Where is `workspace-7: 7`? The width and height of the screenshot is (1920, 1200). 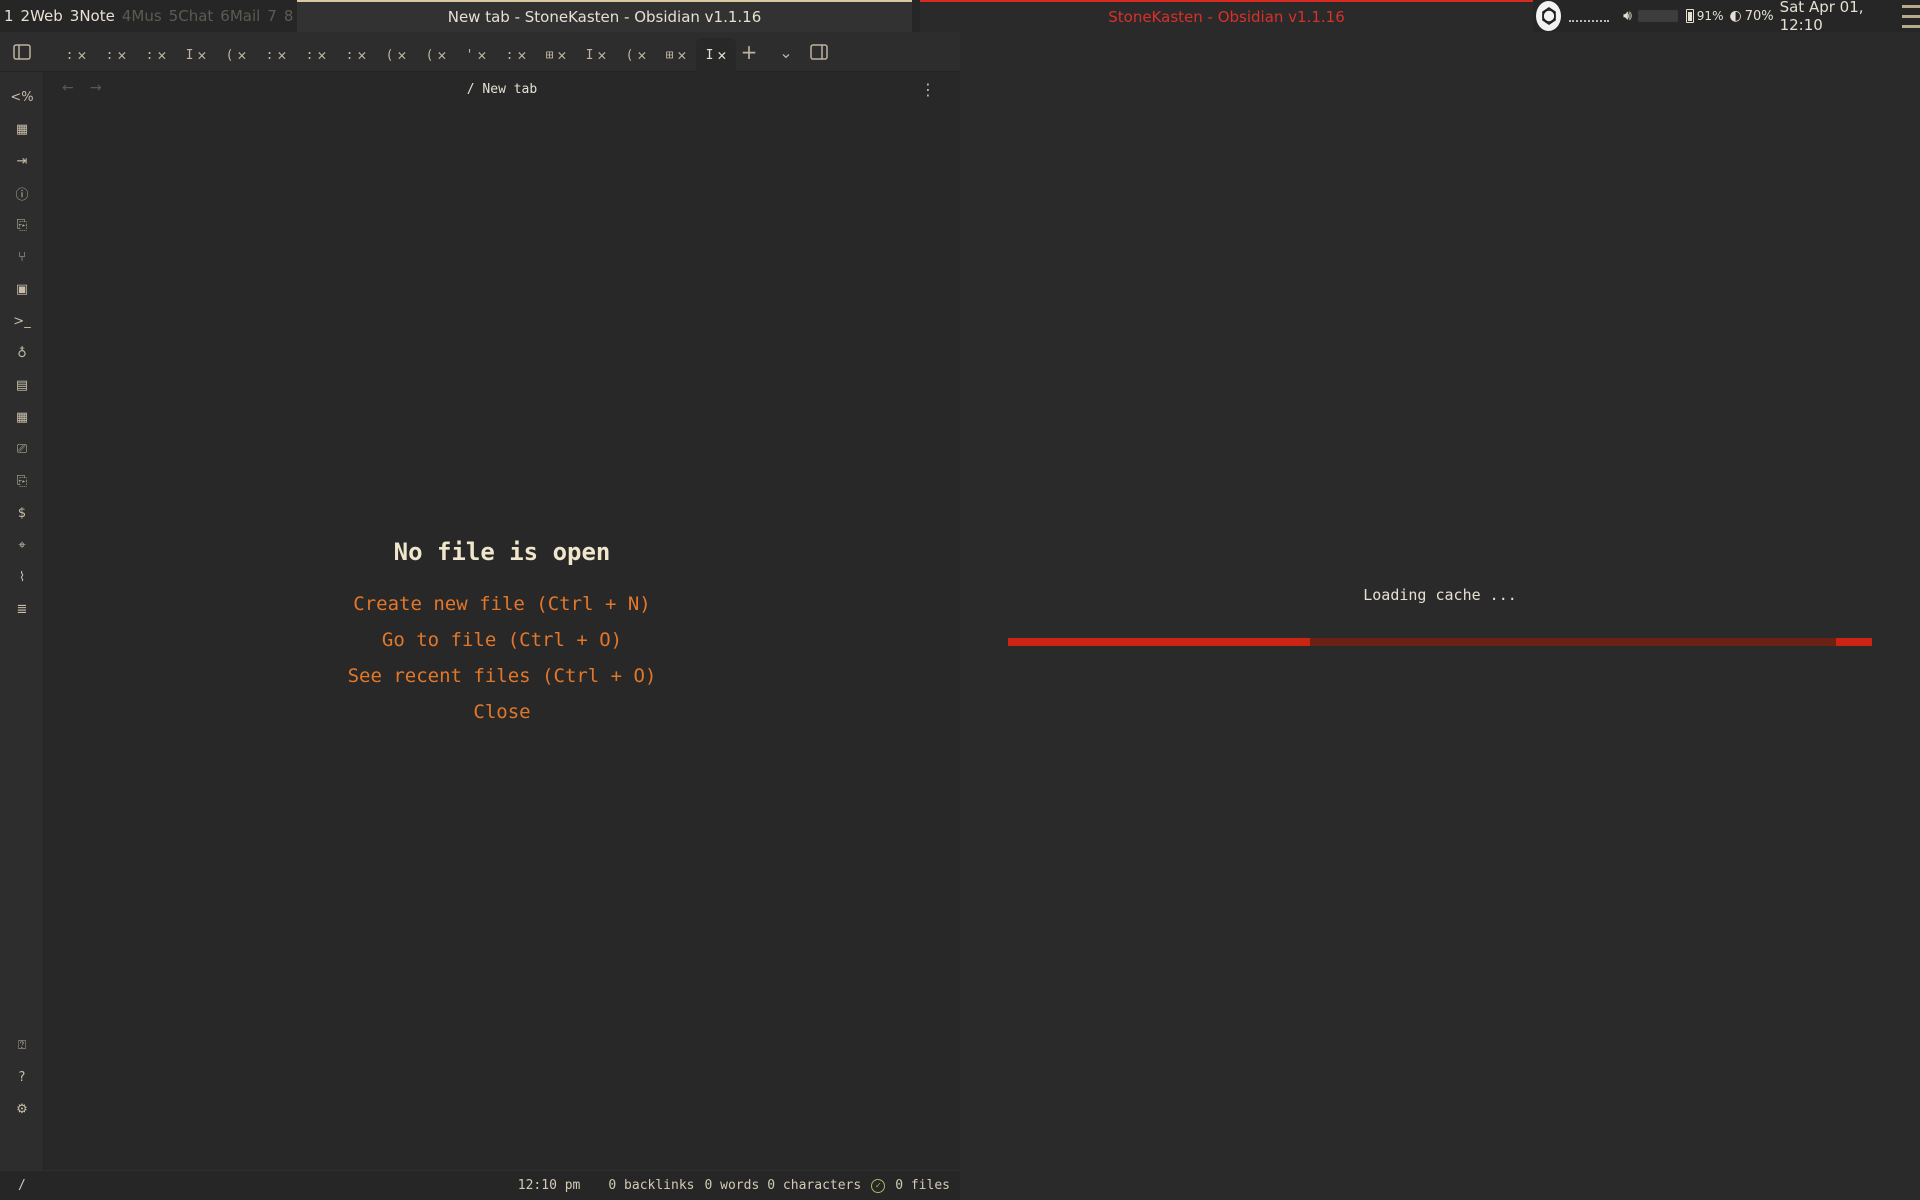 workspace-7: 7 is located at coordinates (272, 16).